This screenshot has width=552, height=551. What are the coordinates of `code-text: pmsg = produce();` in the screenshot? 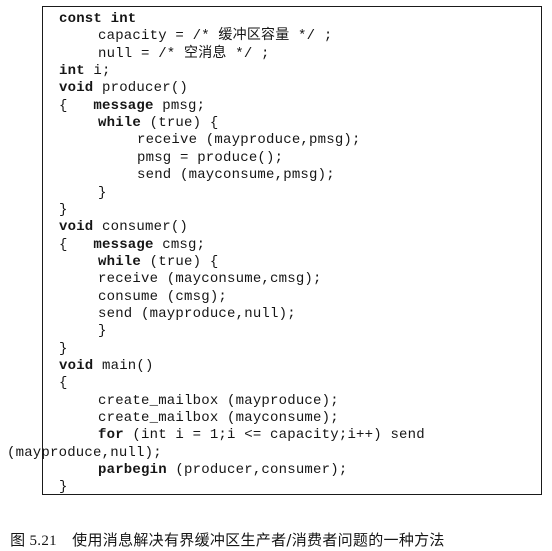 It's located at (210, 157).